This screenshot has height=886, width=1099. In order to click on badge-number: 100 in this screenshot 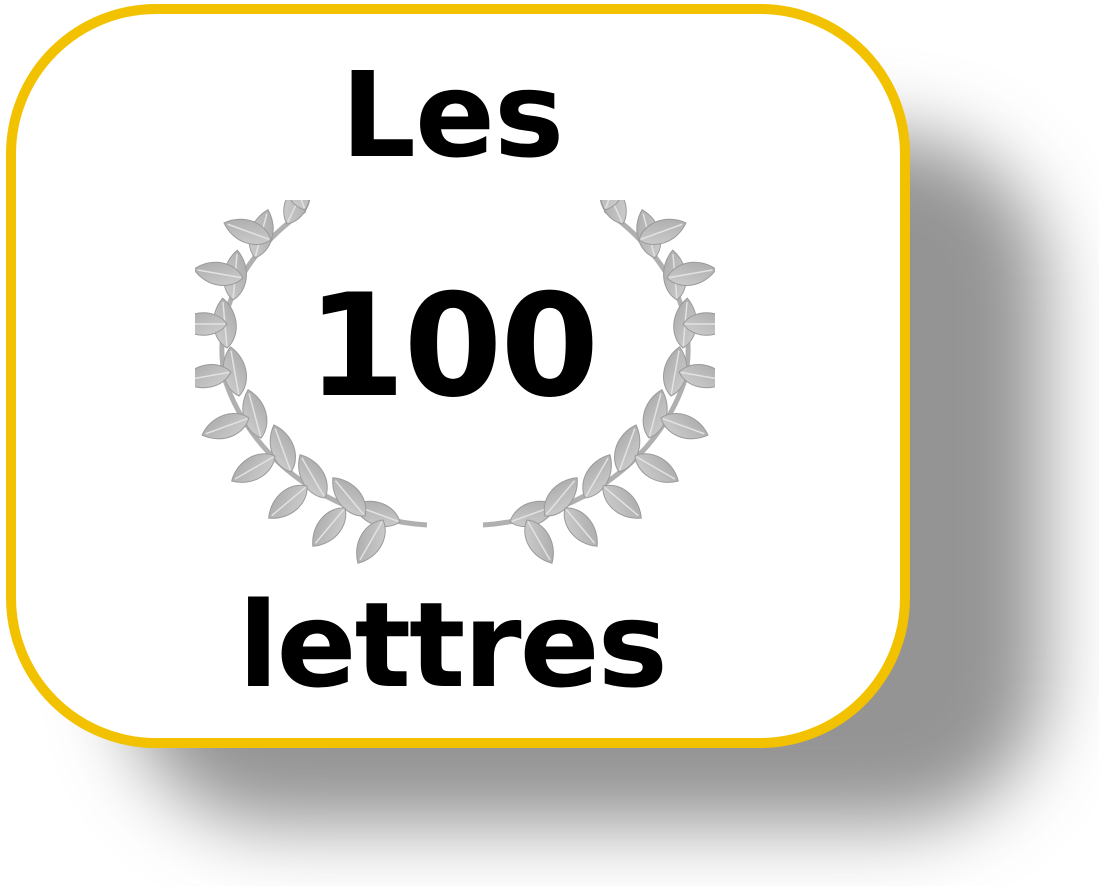, I will do `click(452, 346)`.